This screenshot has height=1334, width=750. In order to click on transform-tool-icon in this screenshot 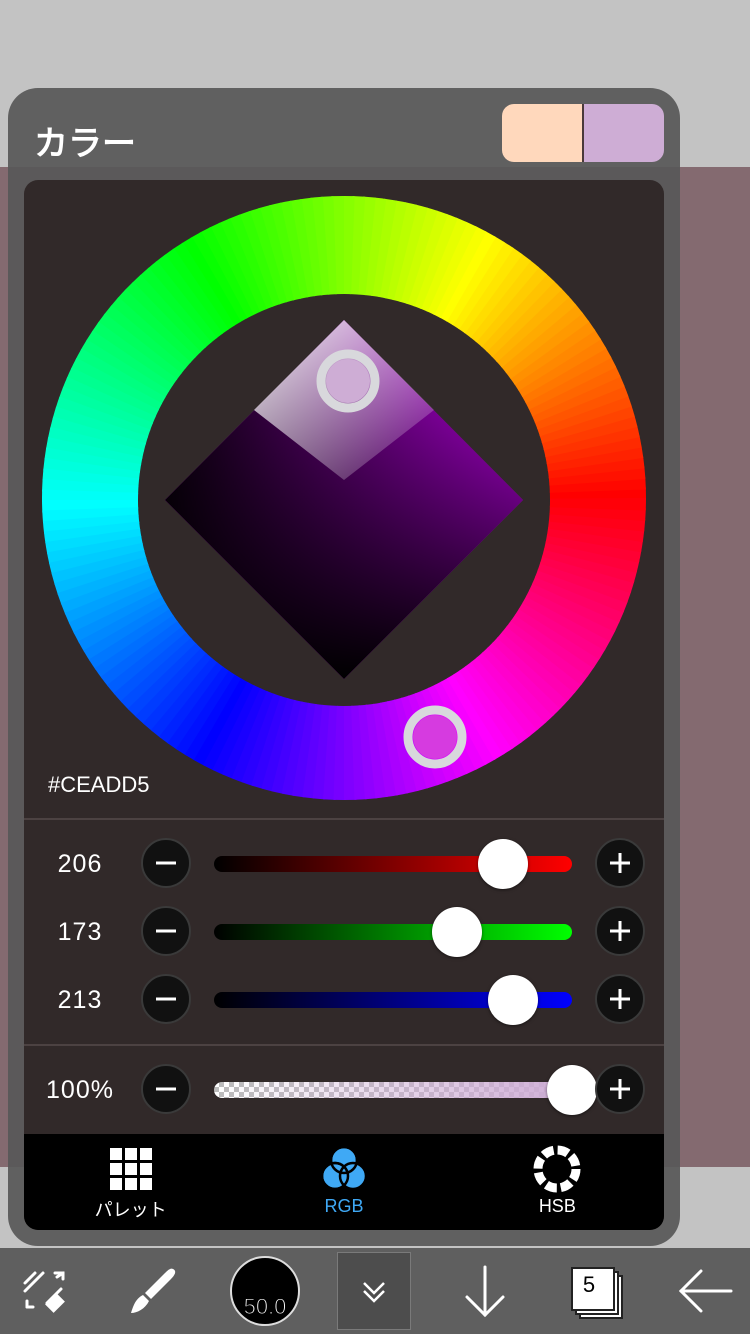, I will do `click(44, 1292)`.